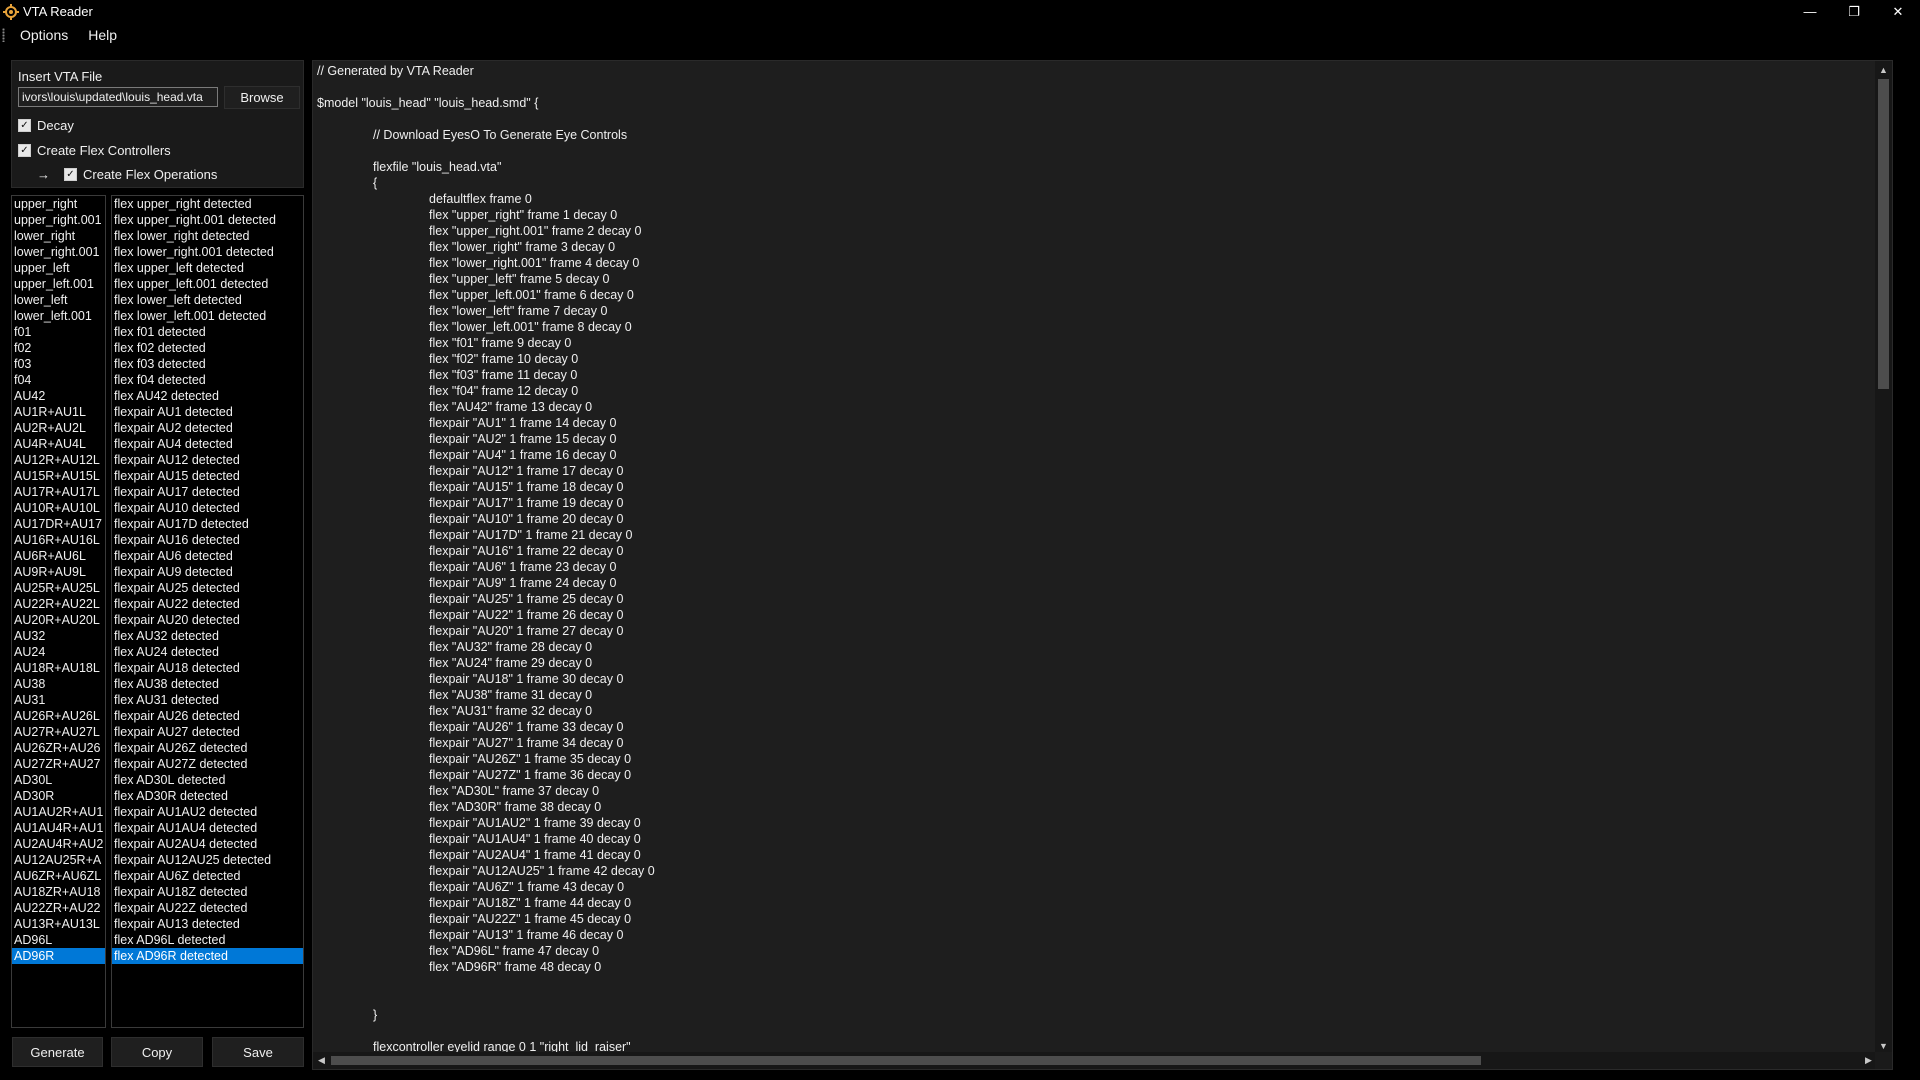 The height and width of the screenshot is (1080, 1920). What do you see at coordinates (157, 1052) in the screenshot?
I see `copy-button: Copy` at bounding box center [157, 1052].